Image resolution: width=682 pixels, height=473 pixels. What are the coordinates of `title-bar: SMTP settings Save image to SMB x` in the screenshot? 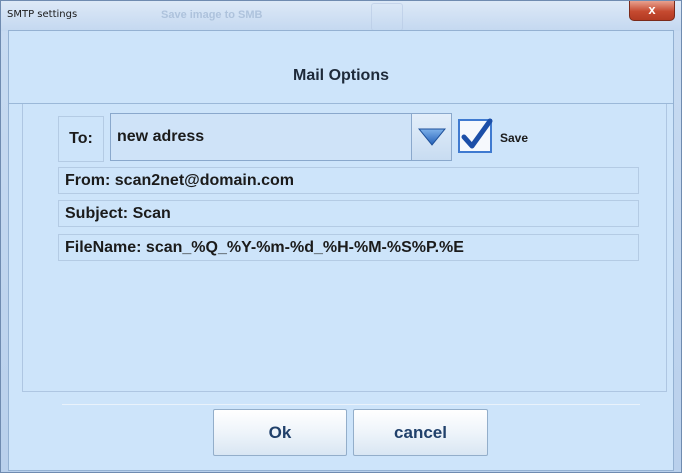 It's located at (341, 16).